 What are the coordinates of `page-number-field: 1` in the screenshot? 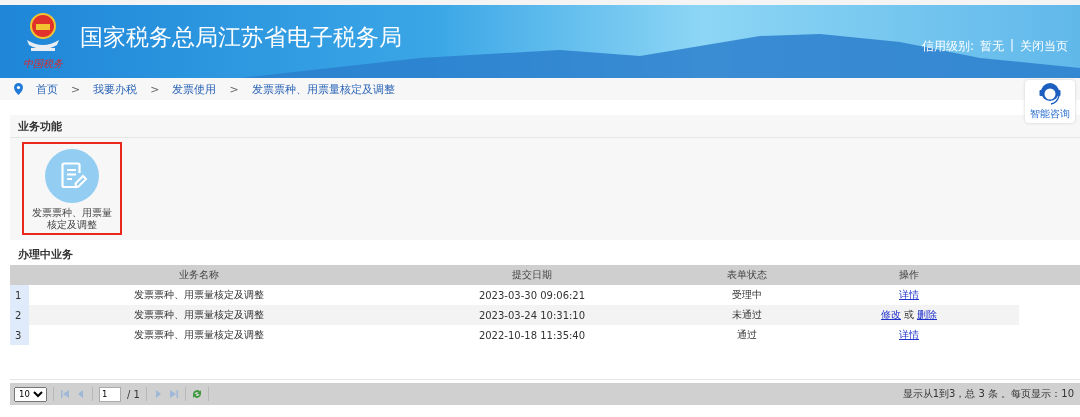 It's located at (110, 394).